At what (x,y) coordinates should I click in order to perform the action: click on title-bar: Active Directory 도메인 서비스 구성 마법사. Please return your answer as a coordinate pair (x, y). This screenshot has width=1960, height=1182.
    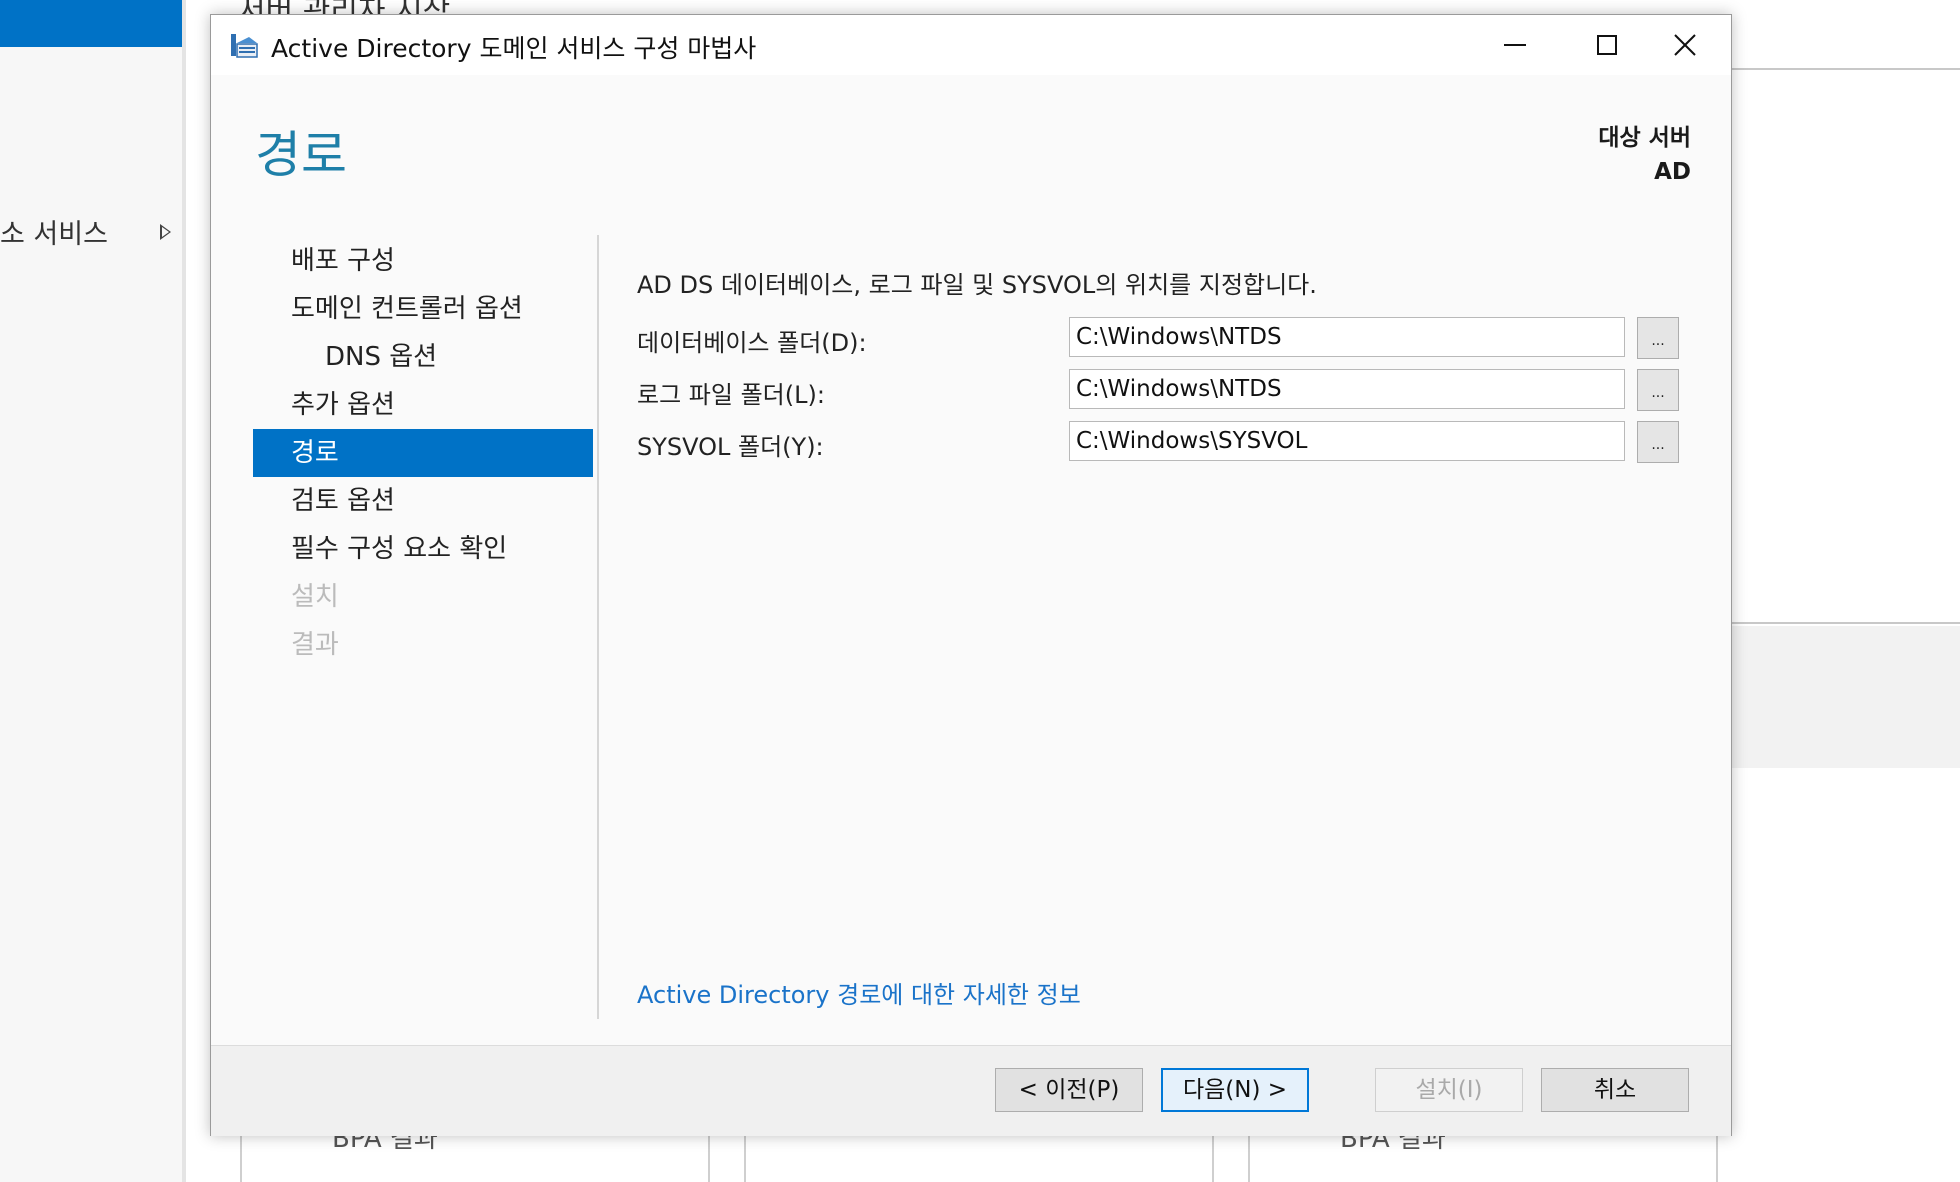
    Looking at the image, I should click on (971, 45).